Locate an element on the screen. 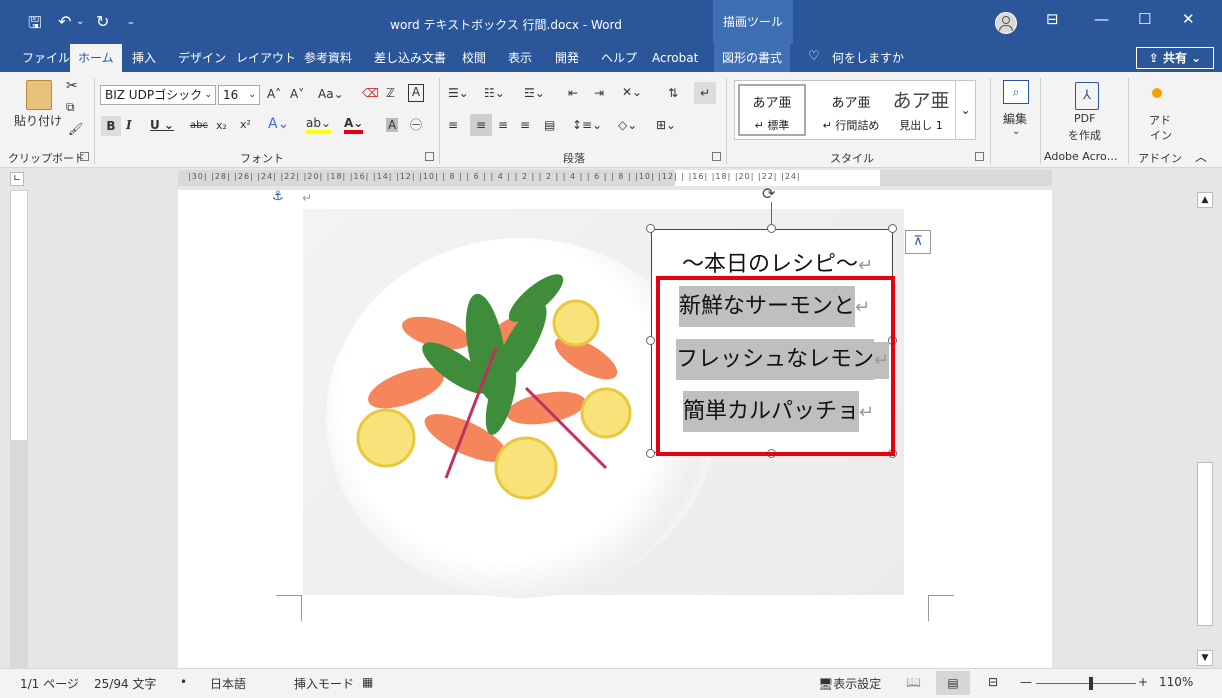 Image resolution: width=1222 pixels, height=698 pixels. insert-mode: 挿入モード is located at coordinates (324, 683).